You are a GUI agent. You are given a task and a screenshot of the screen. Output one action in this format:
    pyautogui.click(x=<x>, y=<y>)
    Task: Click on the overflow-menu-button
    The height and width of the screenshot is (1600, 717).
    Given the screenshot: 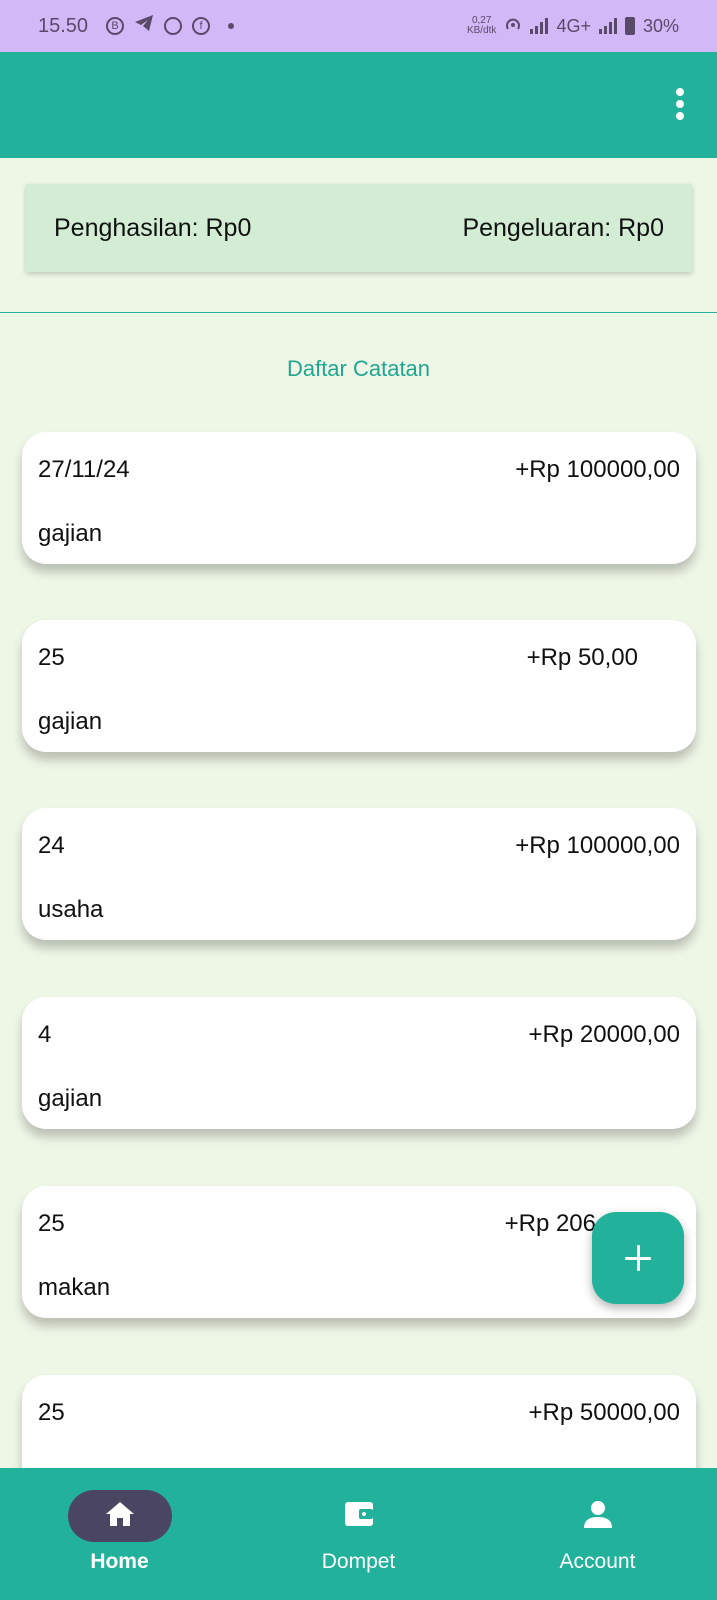 What is the action you would take?
    pyautogui.click(x=680, y=104)
    